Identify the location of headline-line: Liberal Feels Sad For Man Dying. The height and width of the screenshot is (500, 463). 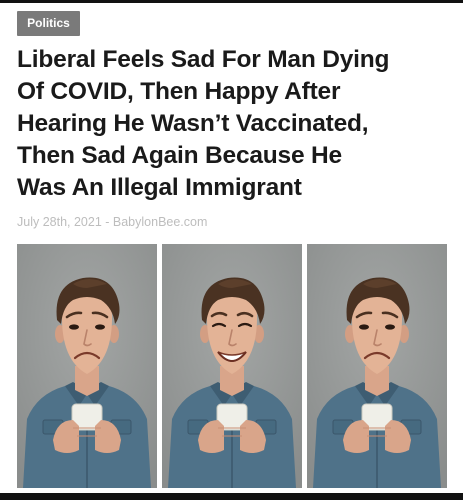
(203, 59).